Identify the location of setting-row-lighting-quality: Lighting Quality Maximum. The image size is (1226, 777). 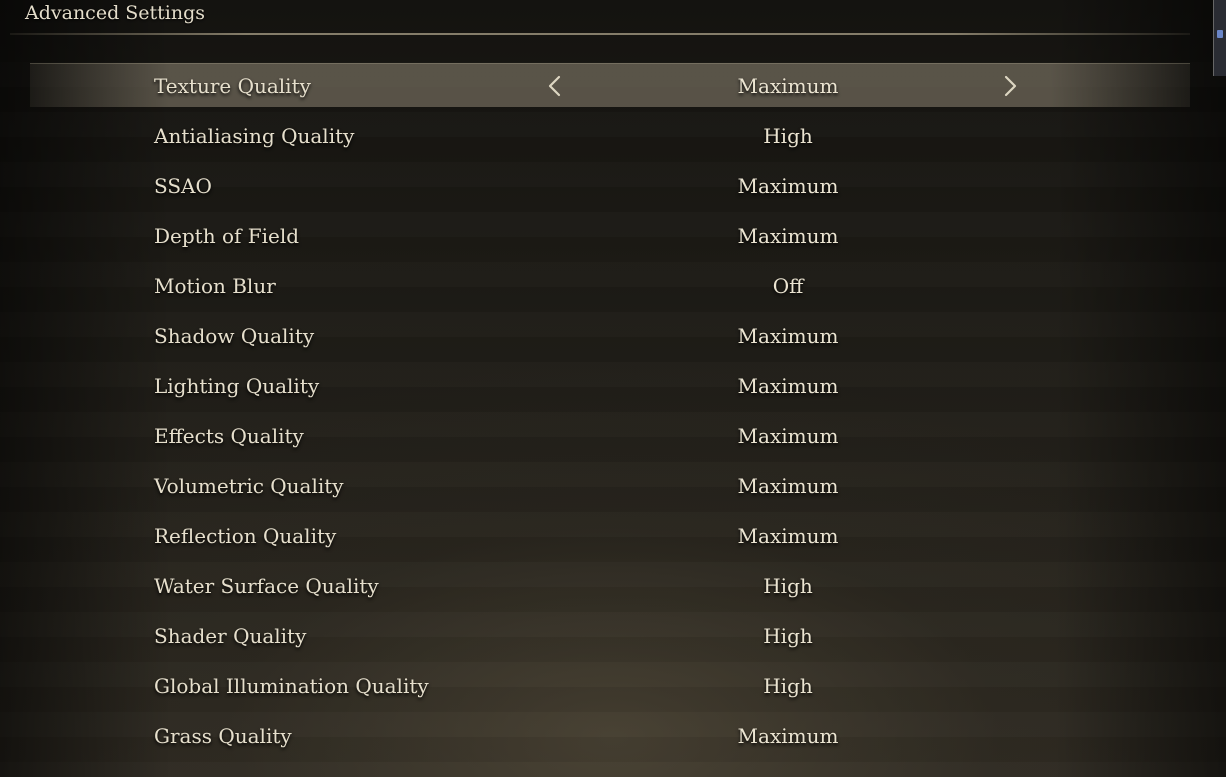
(613, 386).